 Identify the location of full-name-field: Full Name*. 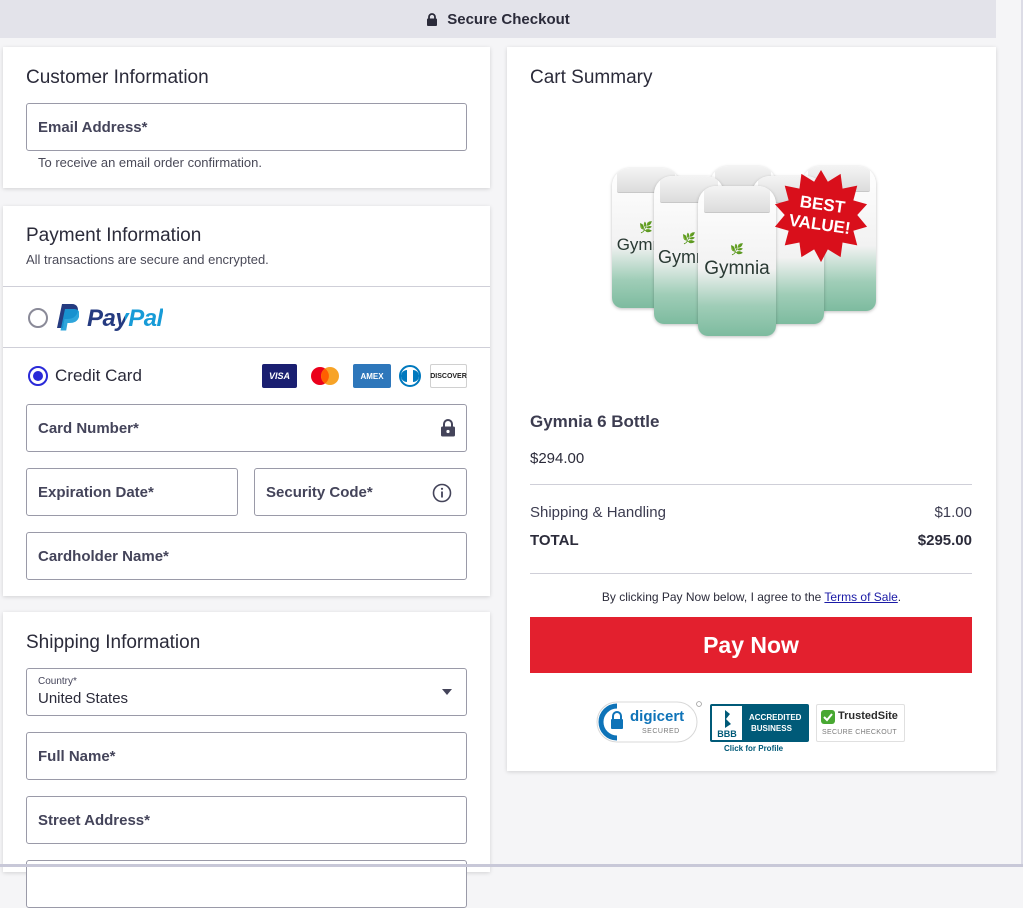
(246, 756).